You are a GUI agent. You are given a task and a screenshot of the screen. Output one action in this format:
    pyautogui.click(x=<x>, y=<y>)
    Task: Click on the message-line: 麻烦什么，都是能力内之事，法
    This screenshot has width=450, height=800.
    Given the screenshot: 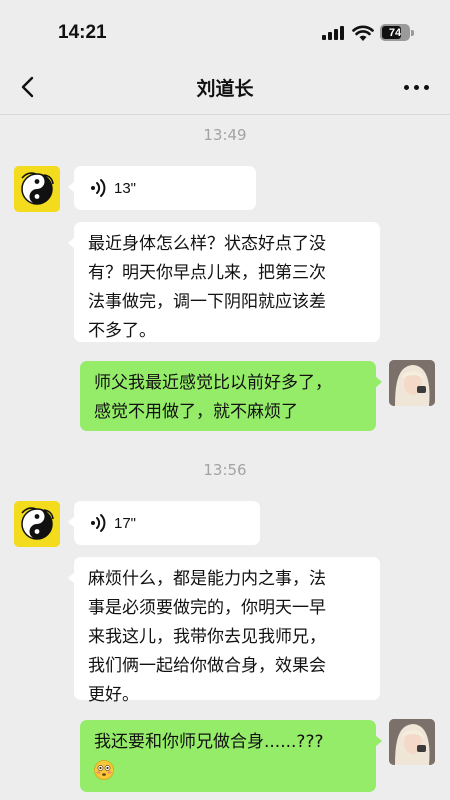 What is the action you would take?
    pyautogui.click(x=207, y=579)
    